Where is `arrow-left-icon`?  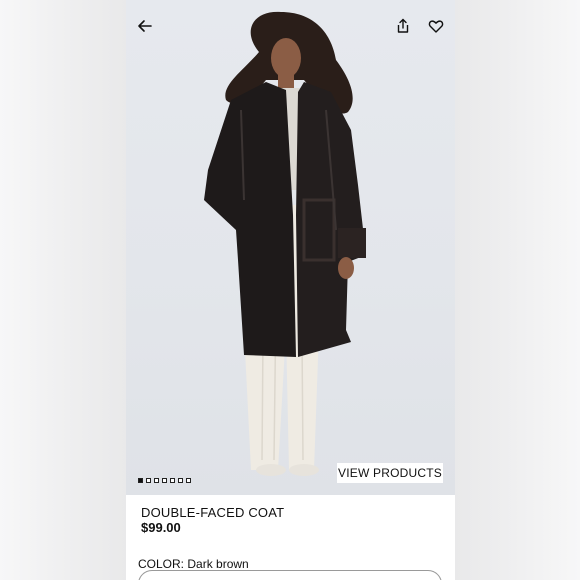 arrow-left-icon is located at coordinates (145, 26).